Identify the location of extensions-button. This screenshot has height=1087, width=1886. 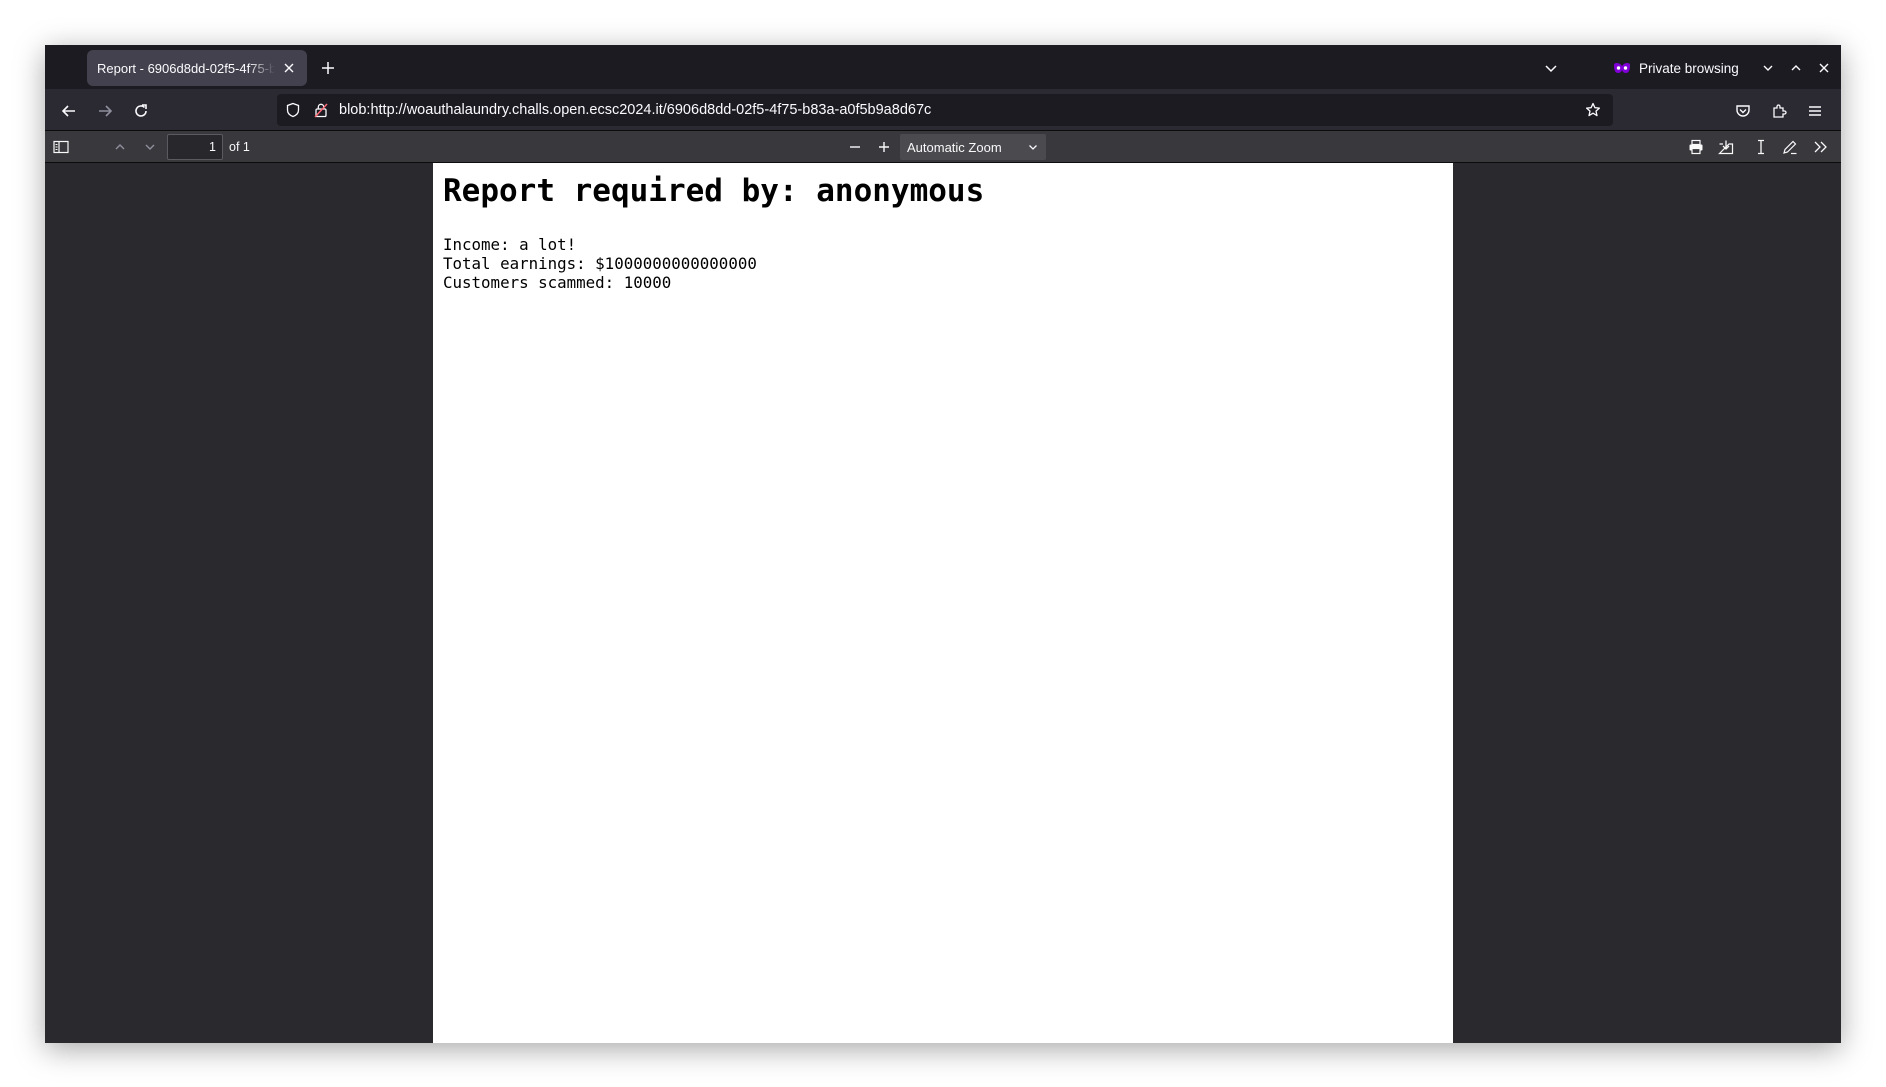
(1779, 111).